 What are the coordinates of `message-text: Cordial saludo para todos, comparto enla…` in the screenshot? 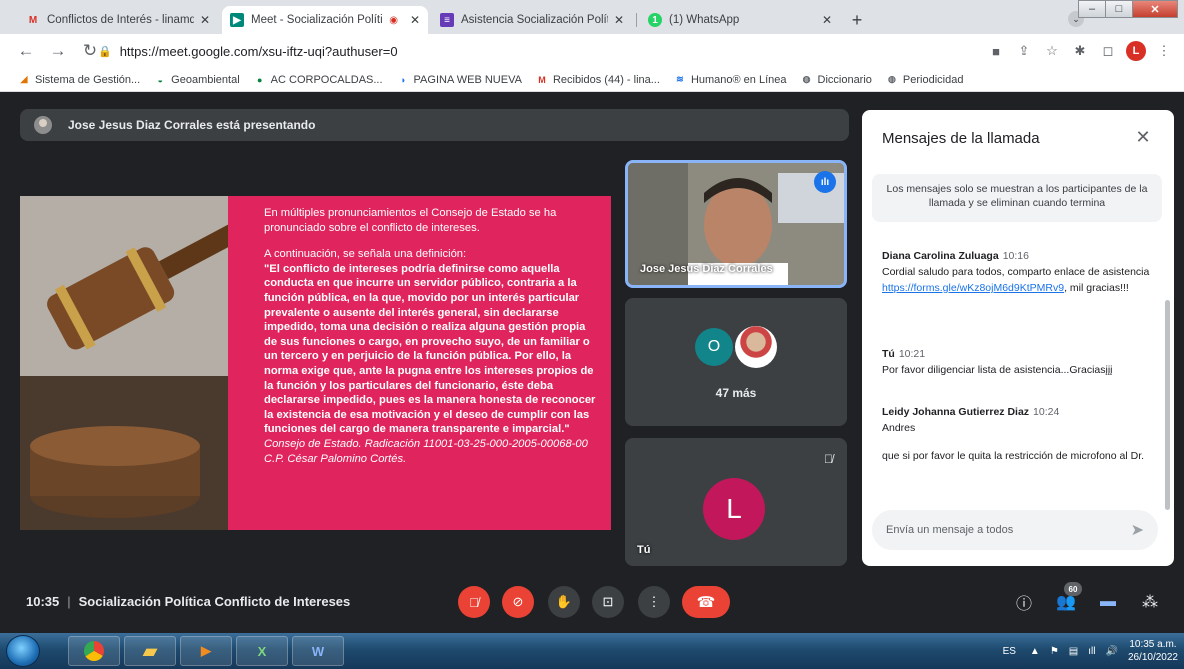 It's located at (1016, 272).